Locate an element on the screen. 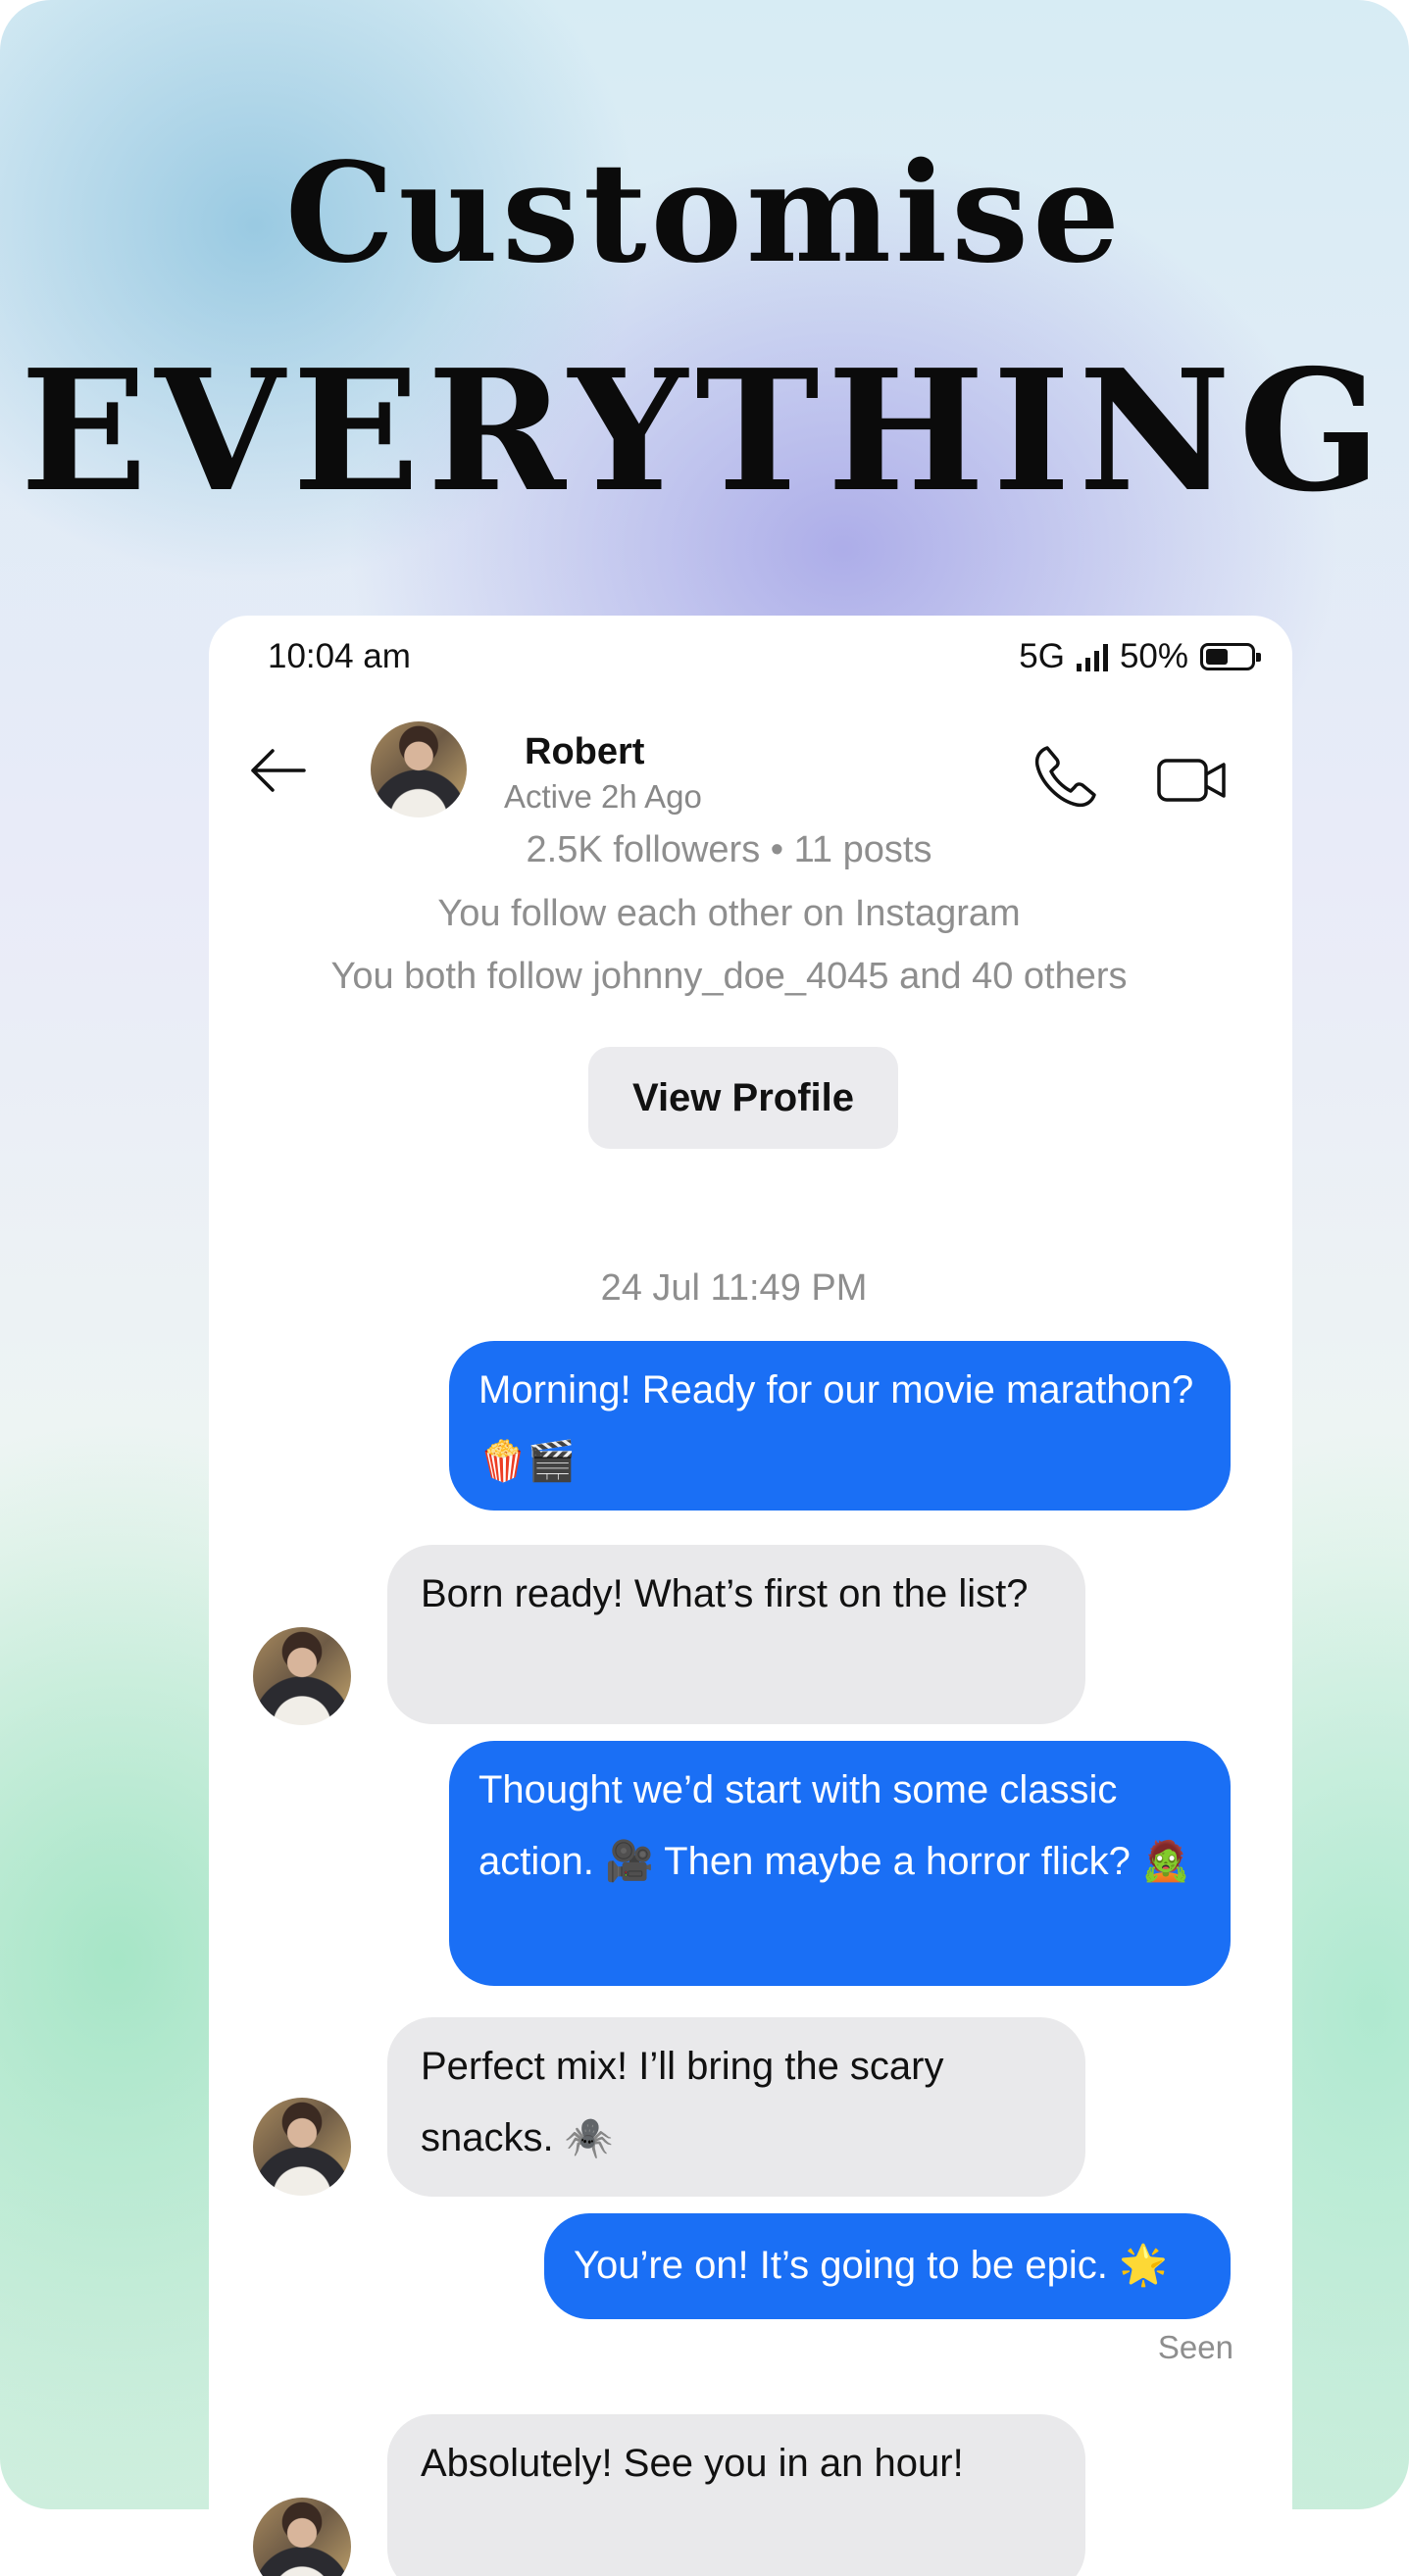 The height and width of the screenshot is (2576, 1409). message-incoming: Absolutely! See you in an hour! is located at coordinates (736, 2495).